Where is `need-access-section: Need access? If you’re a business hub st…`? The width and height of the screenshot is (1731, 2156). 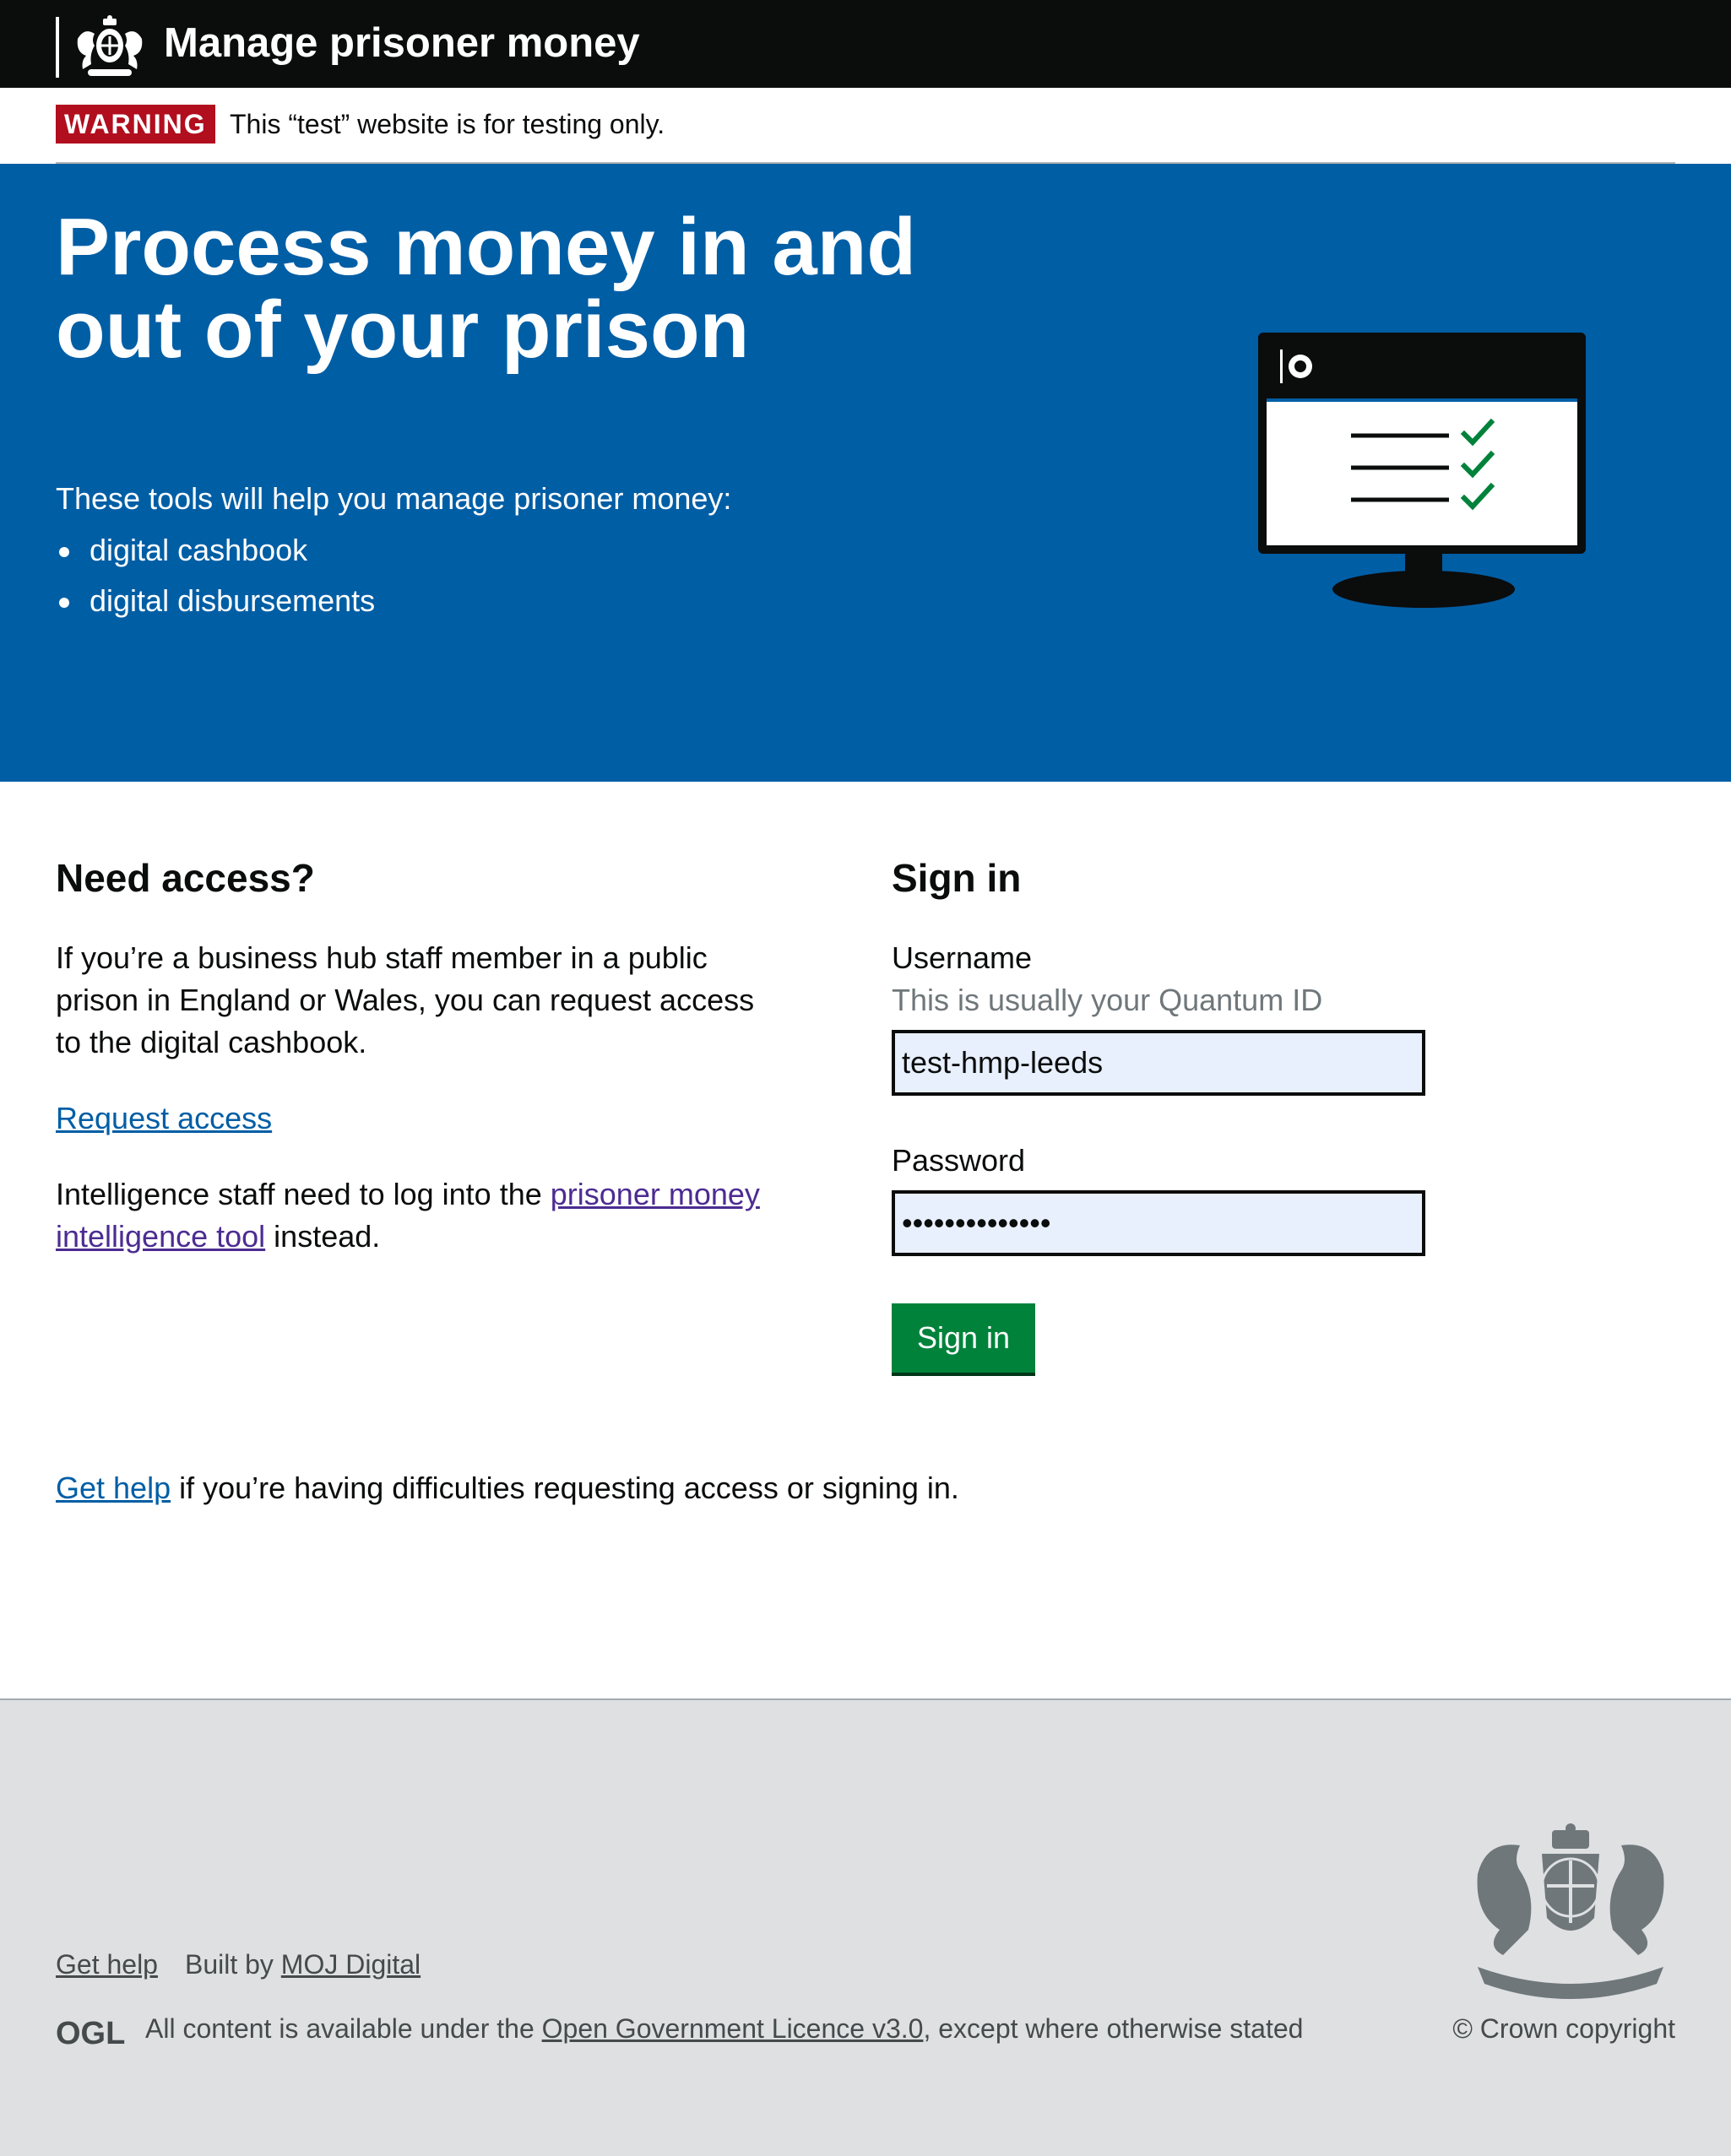
need-access-section: Need access? If you’re a business hub st… is located at coordinates (419, 1053).